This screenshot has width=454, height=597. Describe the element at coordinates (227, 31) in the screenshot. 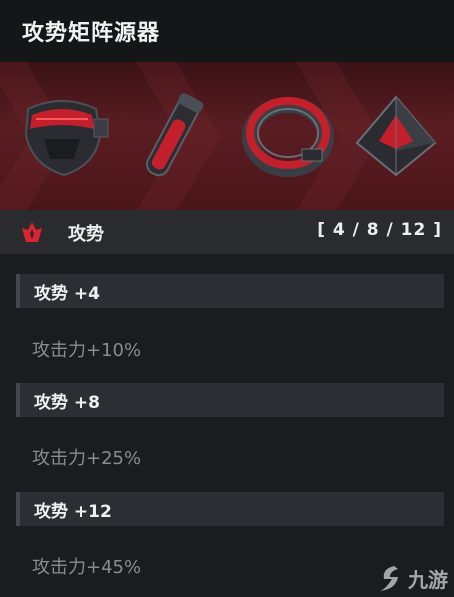

I see `title-bar: 攻势矩阵源器` at that location.